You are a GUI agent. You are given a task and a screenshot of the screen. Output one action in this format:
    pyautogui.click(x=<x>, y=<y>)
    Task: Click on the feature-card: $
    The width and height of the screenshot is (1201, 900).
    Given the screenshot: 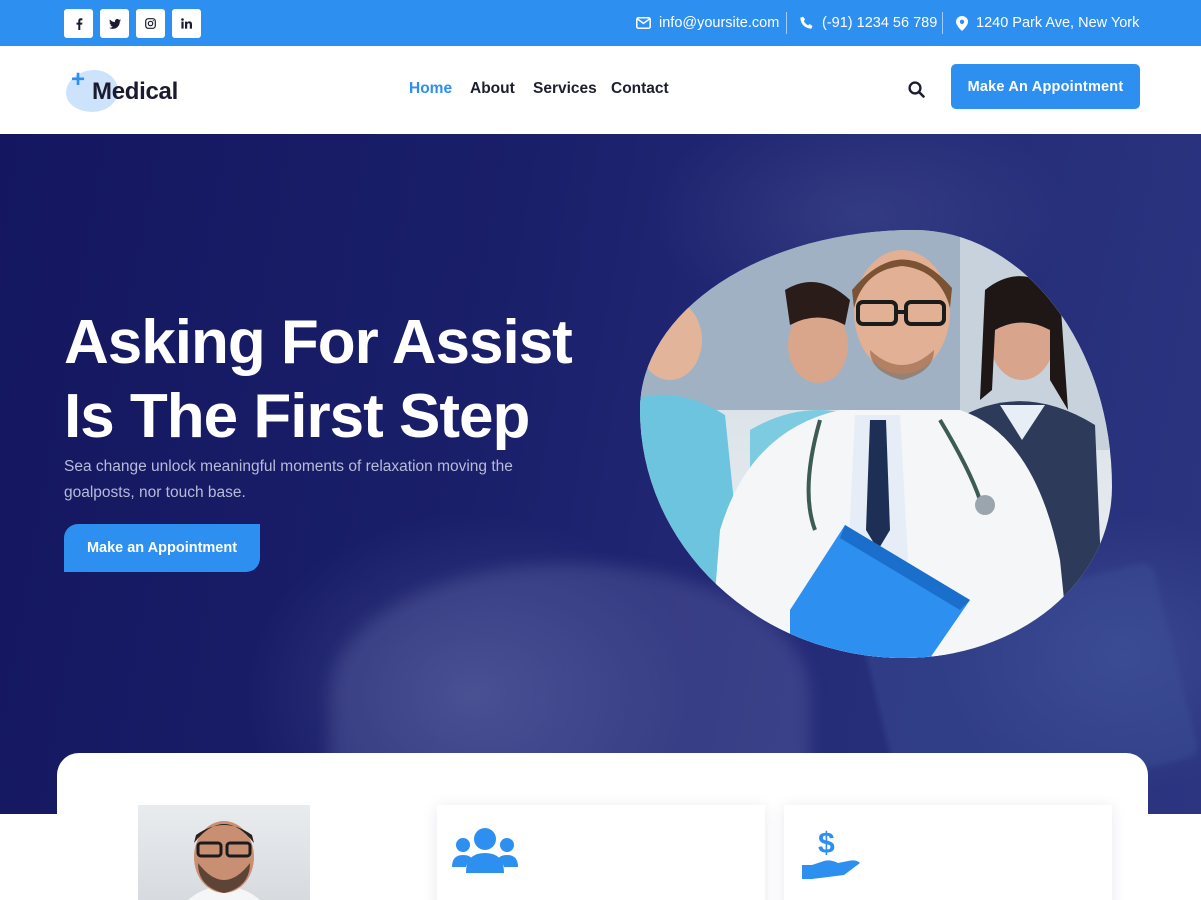 What is the action you would take?
    pyautogui.click(x=948, y=852)
    